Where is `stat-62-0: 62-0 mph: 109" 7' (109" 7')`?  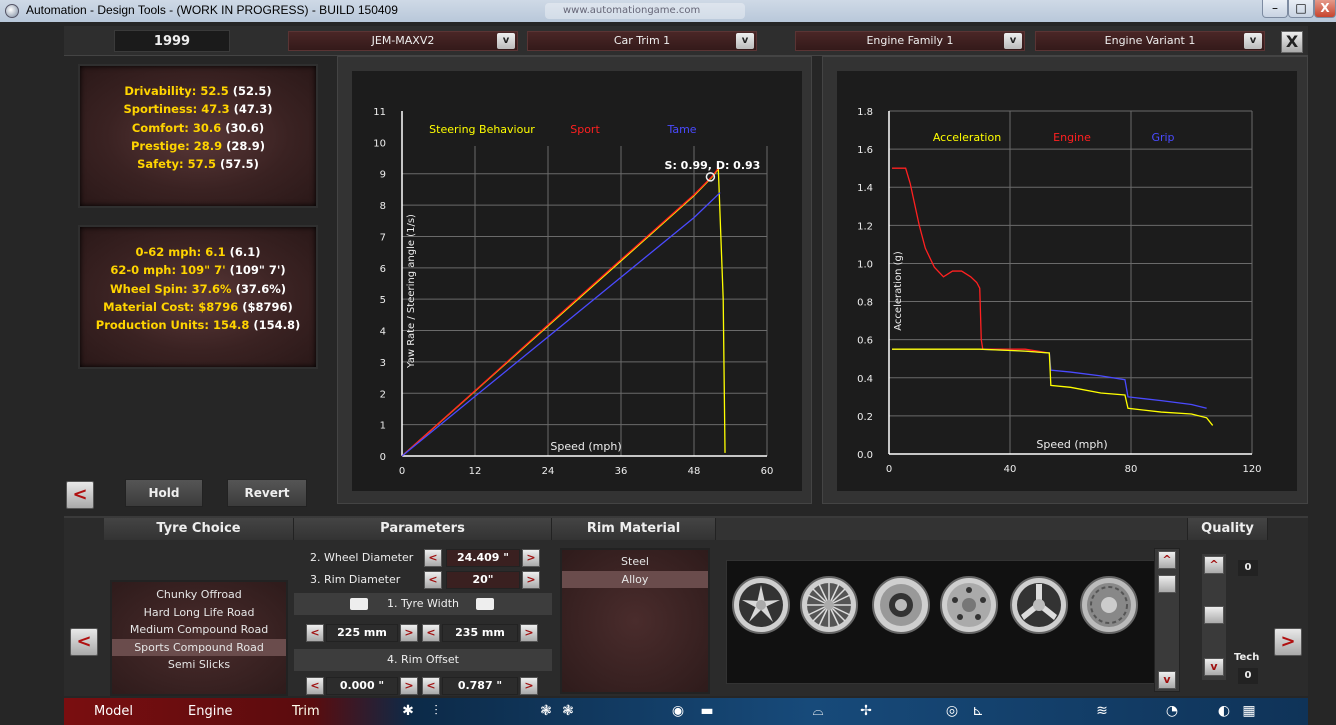 stat-62-0: 62-0 mph: 109" 7' (109" 7') is located at coordinates (198, 270).